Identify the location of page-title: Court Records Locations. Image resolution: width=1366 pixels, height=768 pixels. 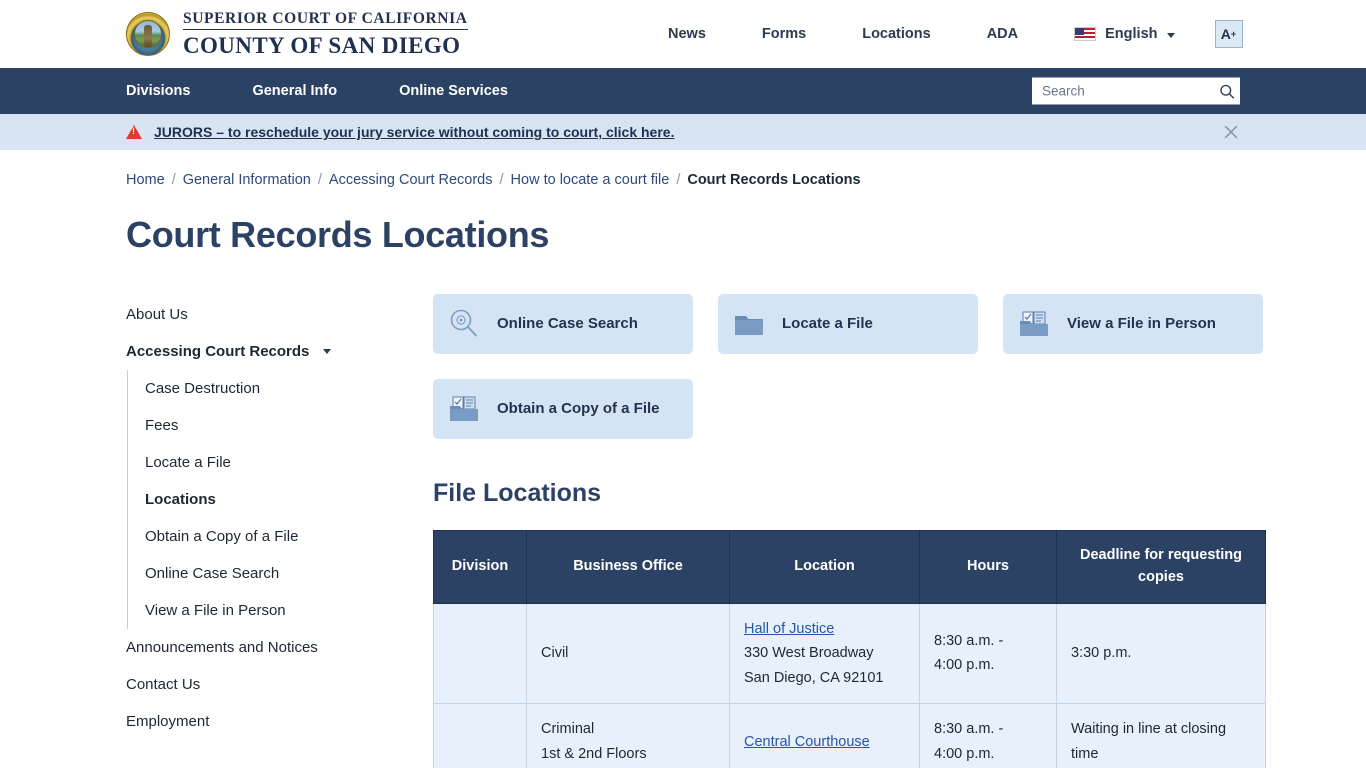
(338, 234).